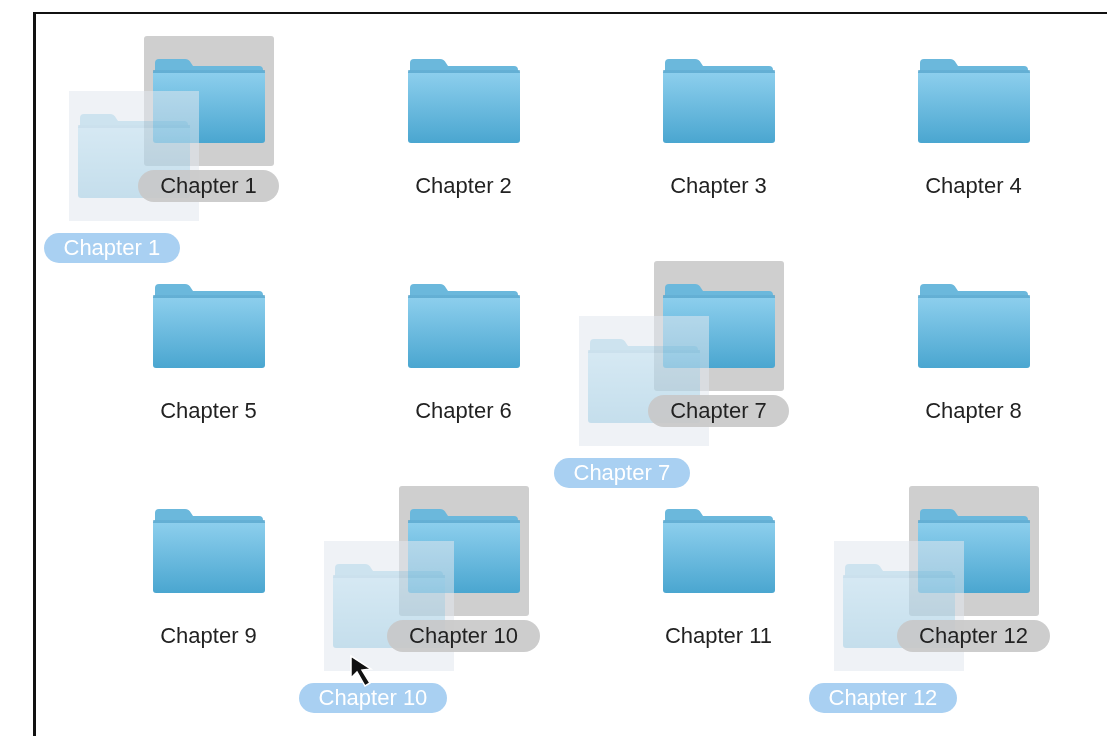  I want to click on drag-label: Chapter 7, so click(622, 473).